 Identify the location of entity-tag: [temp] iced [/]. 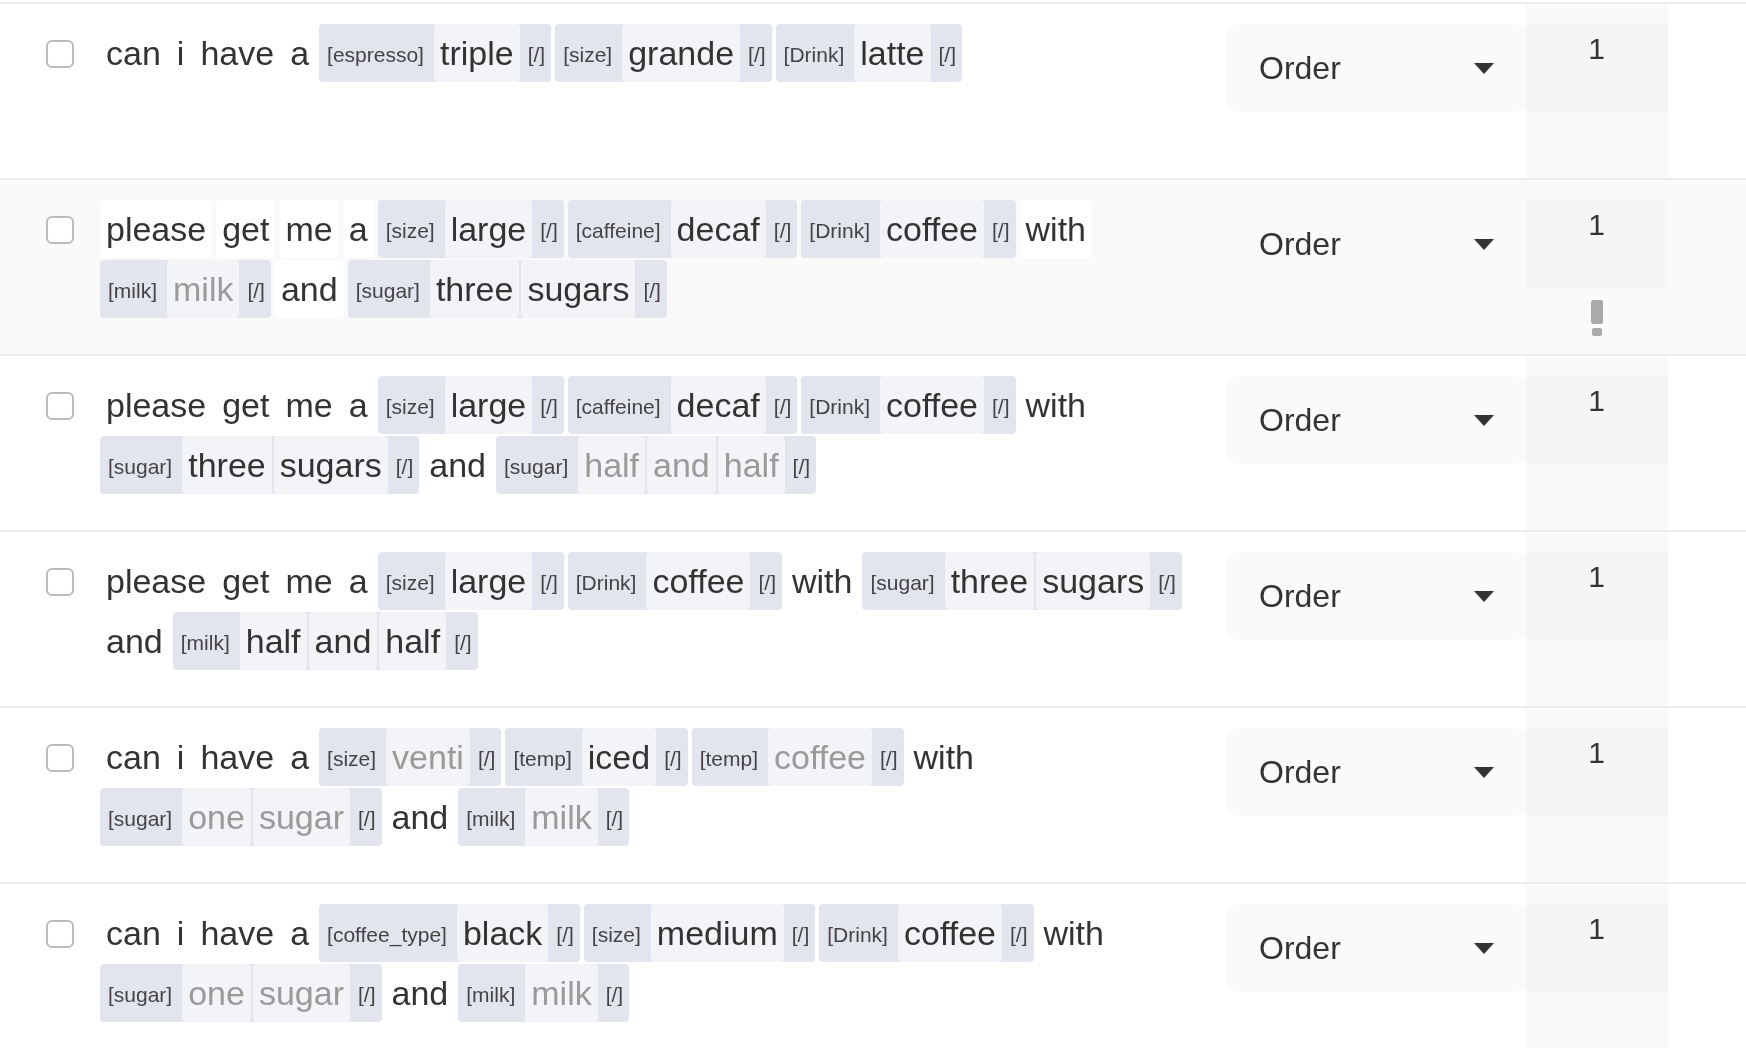
(596, 757).